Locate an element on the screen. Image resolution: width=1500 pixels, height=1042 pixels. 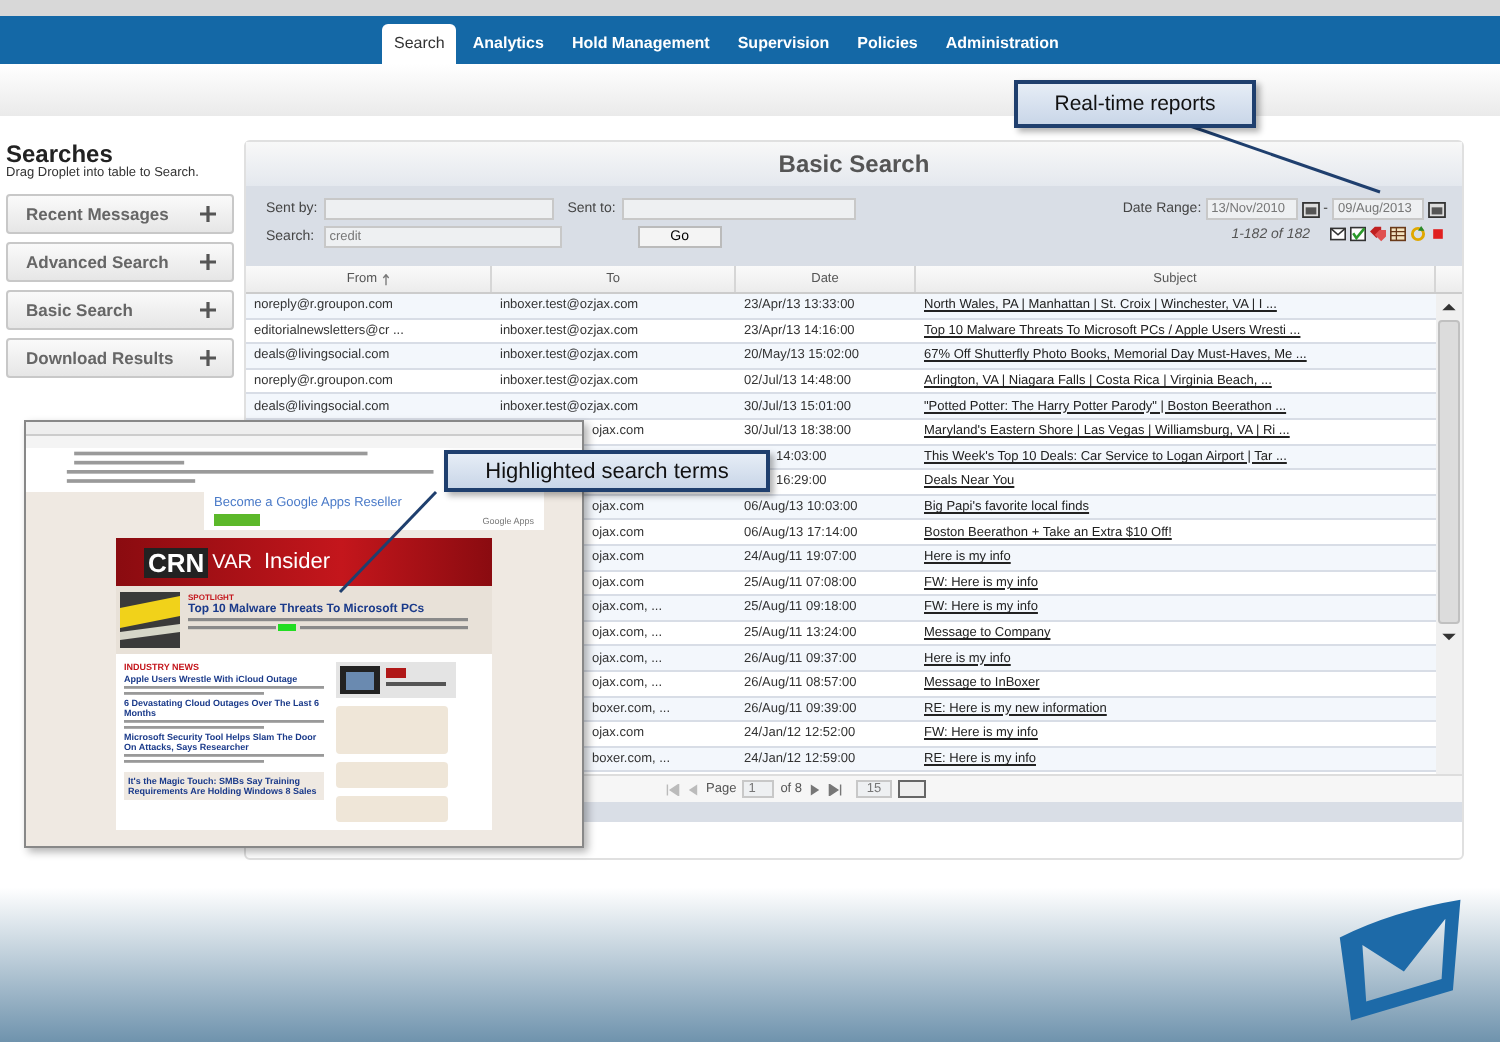
callout: Highlighted search terms is located at coordinates (607, 471).